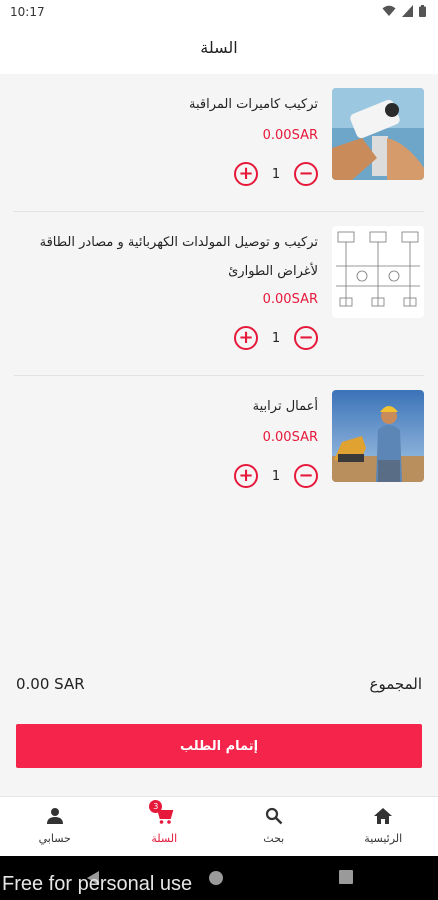 This screenshot has width=438, height=900. What do you see at coordinates (389, 10) in the screenshot?
I see `wifi-icon` at bounding box center [389, 10].